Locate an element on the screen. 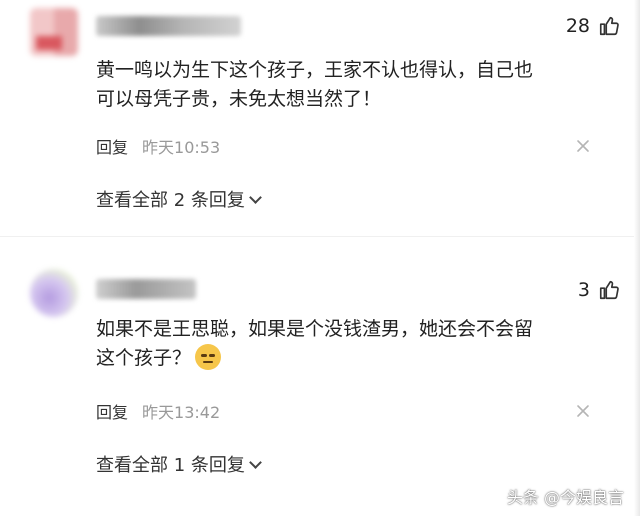 The image size is (640, 516). comment-text: 如果不是王思聪，如果是个没钱渣男，她还会不会留 这个孩子？ is located at coordinates (346, 344).